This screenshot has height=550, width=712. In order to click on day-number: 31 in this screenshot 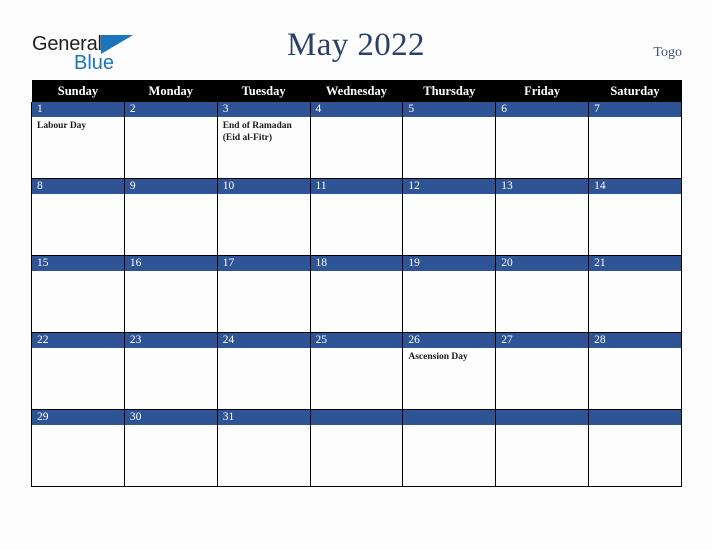, I will do `click(263, 417)`.